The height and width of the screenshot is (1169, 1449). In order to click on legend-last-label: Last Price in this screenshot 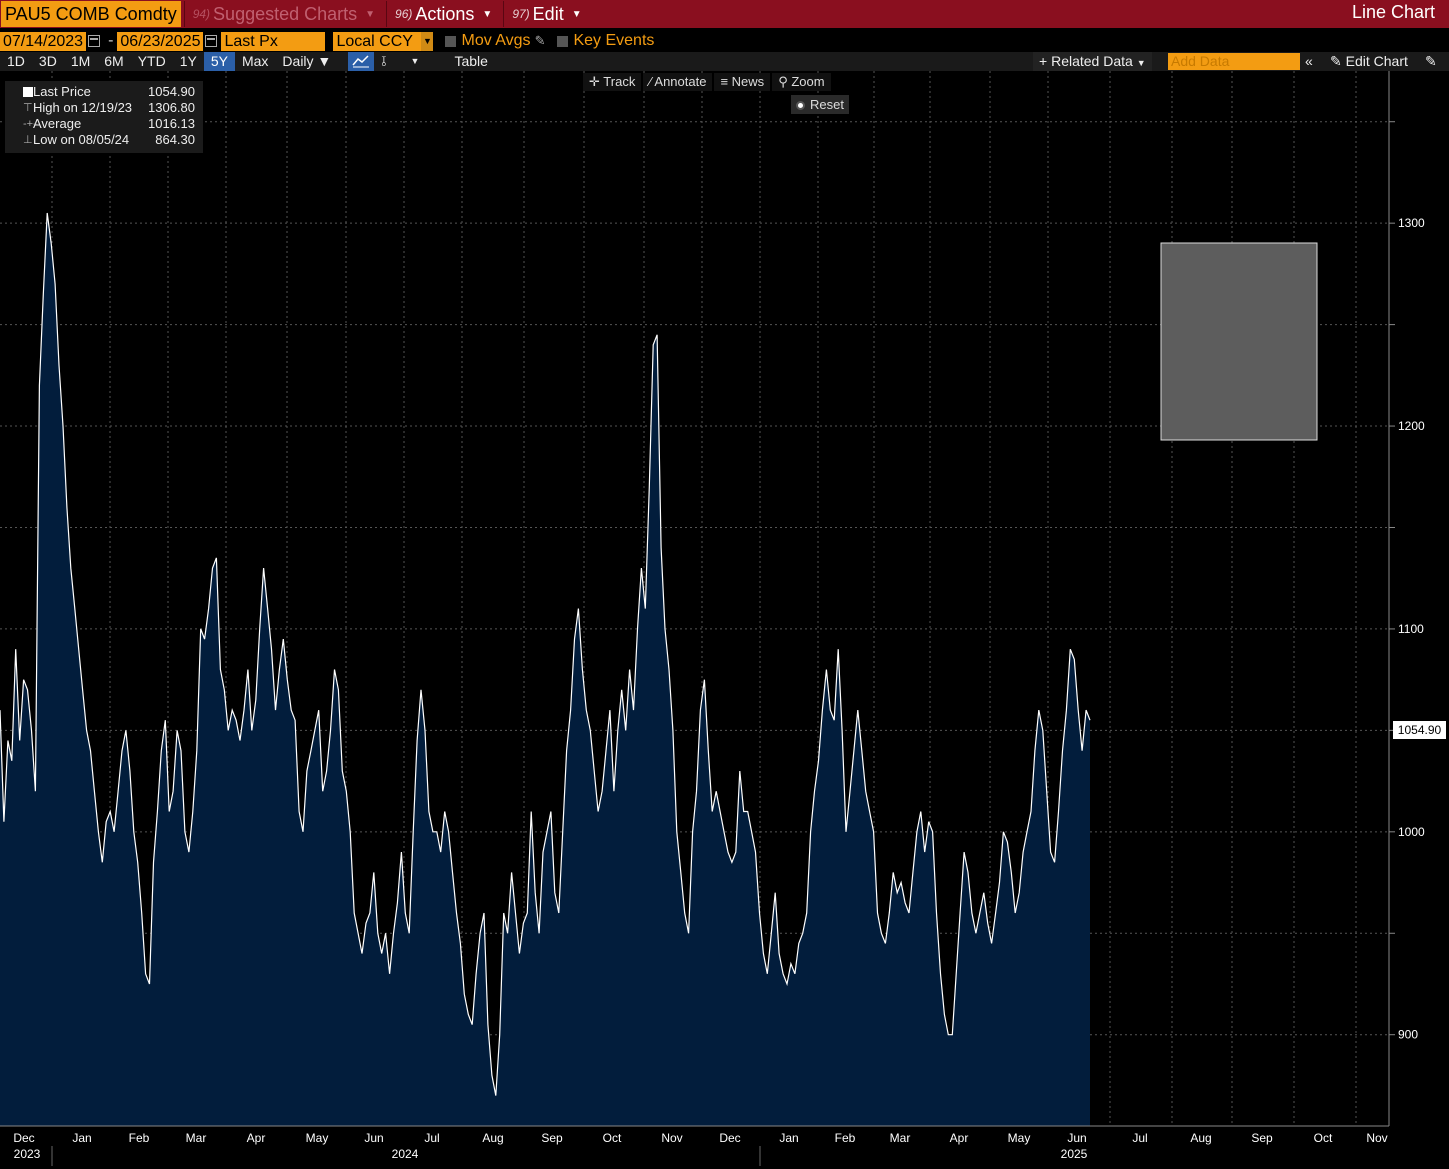, I will do `click(62, 91)`.